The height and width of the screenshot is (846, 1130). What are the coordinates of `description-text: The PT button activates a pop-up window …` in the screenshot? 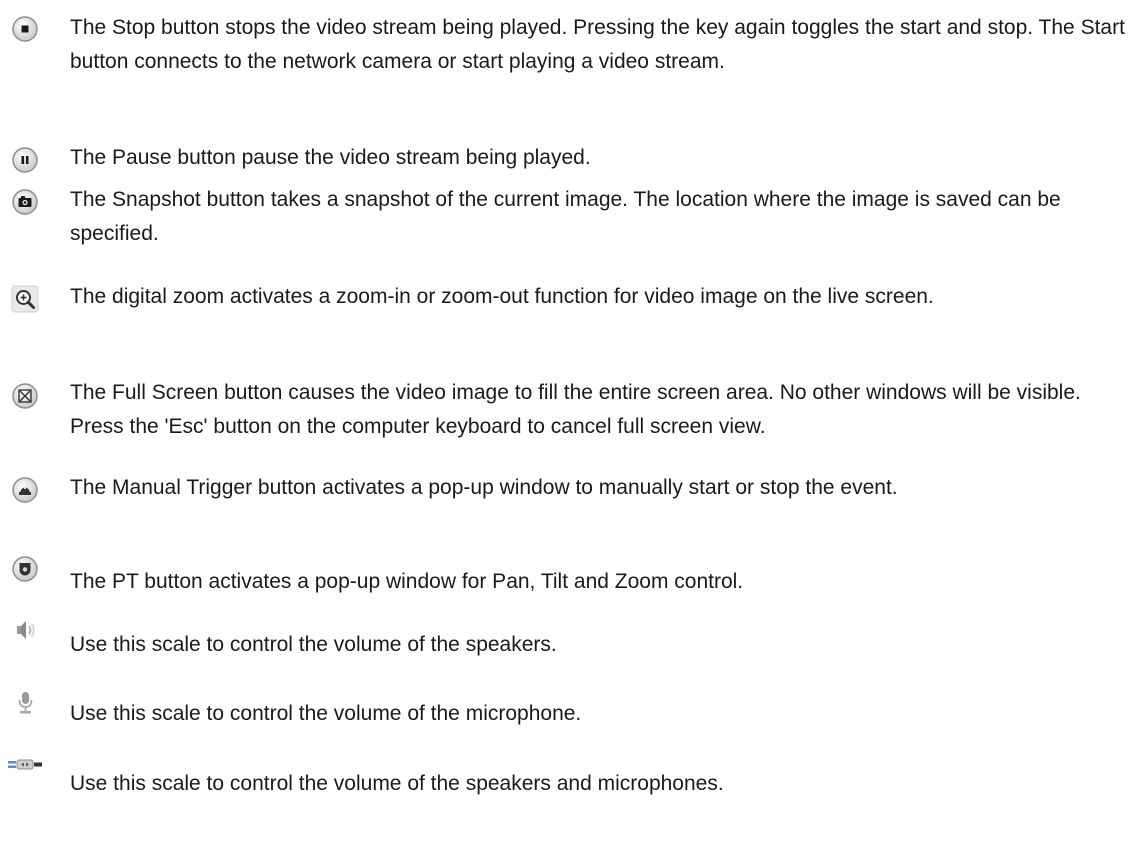 It's located at (407, 581).